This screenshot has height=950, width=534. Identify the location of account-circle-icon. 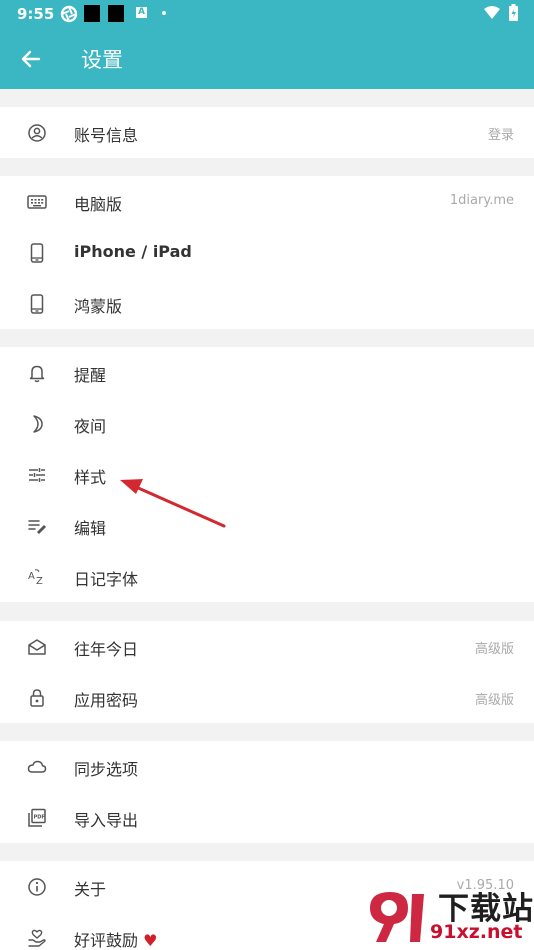
(37, 133).